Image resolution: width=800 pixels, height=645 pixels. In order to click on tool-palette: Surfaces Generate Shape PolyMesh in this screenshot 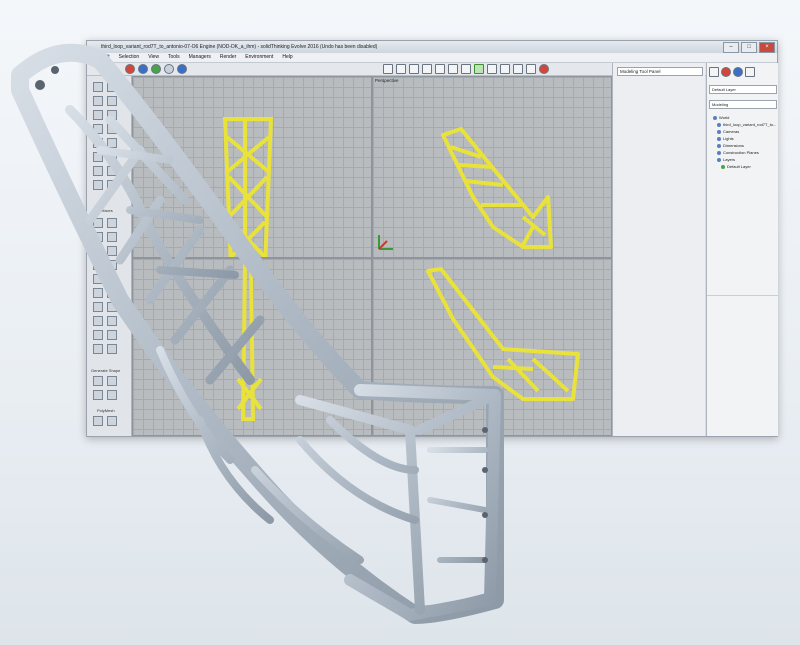, I will do `click(109, 256)`.